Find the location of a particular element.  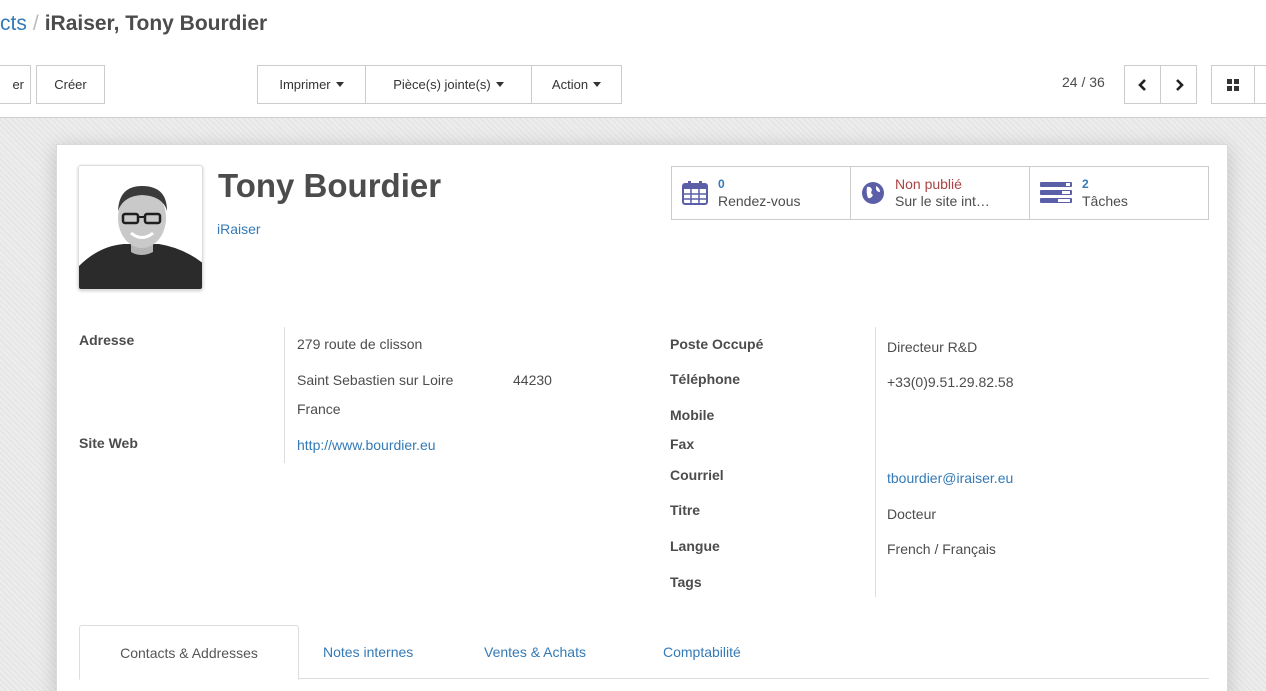

pager-previous-button is located at coordinates (1142, 84).